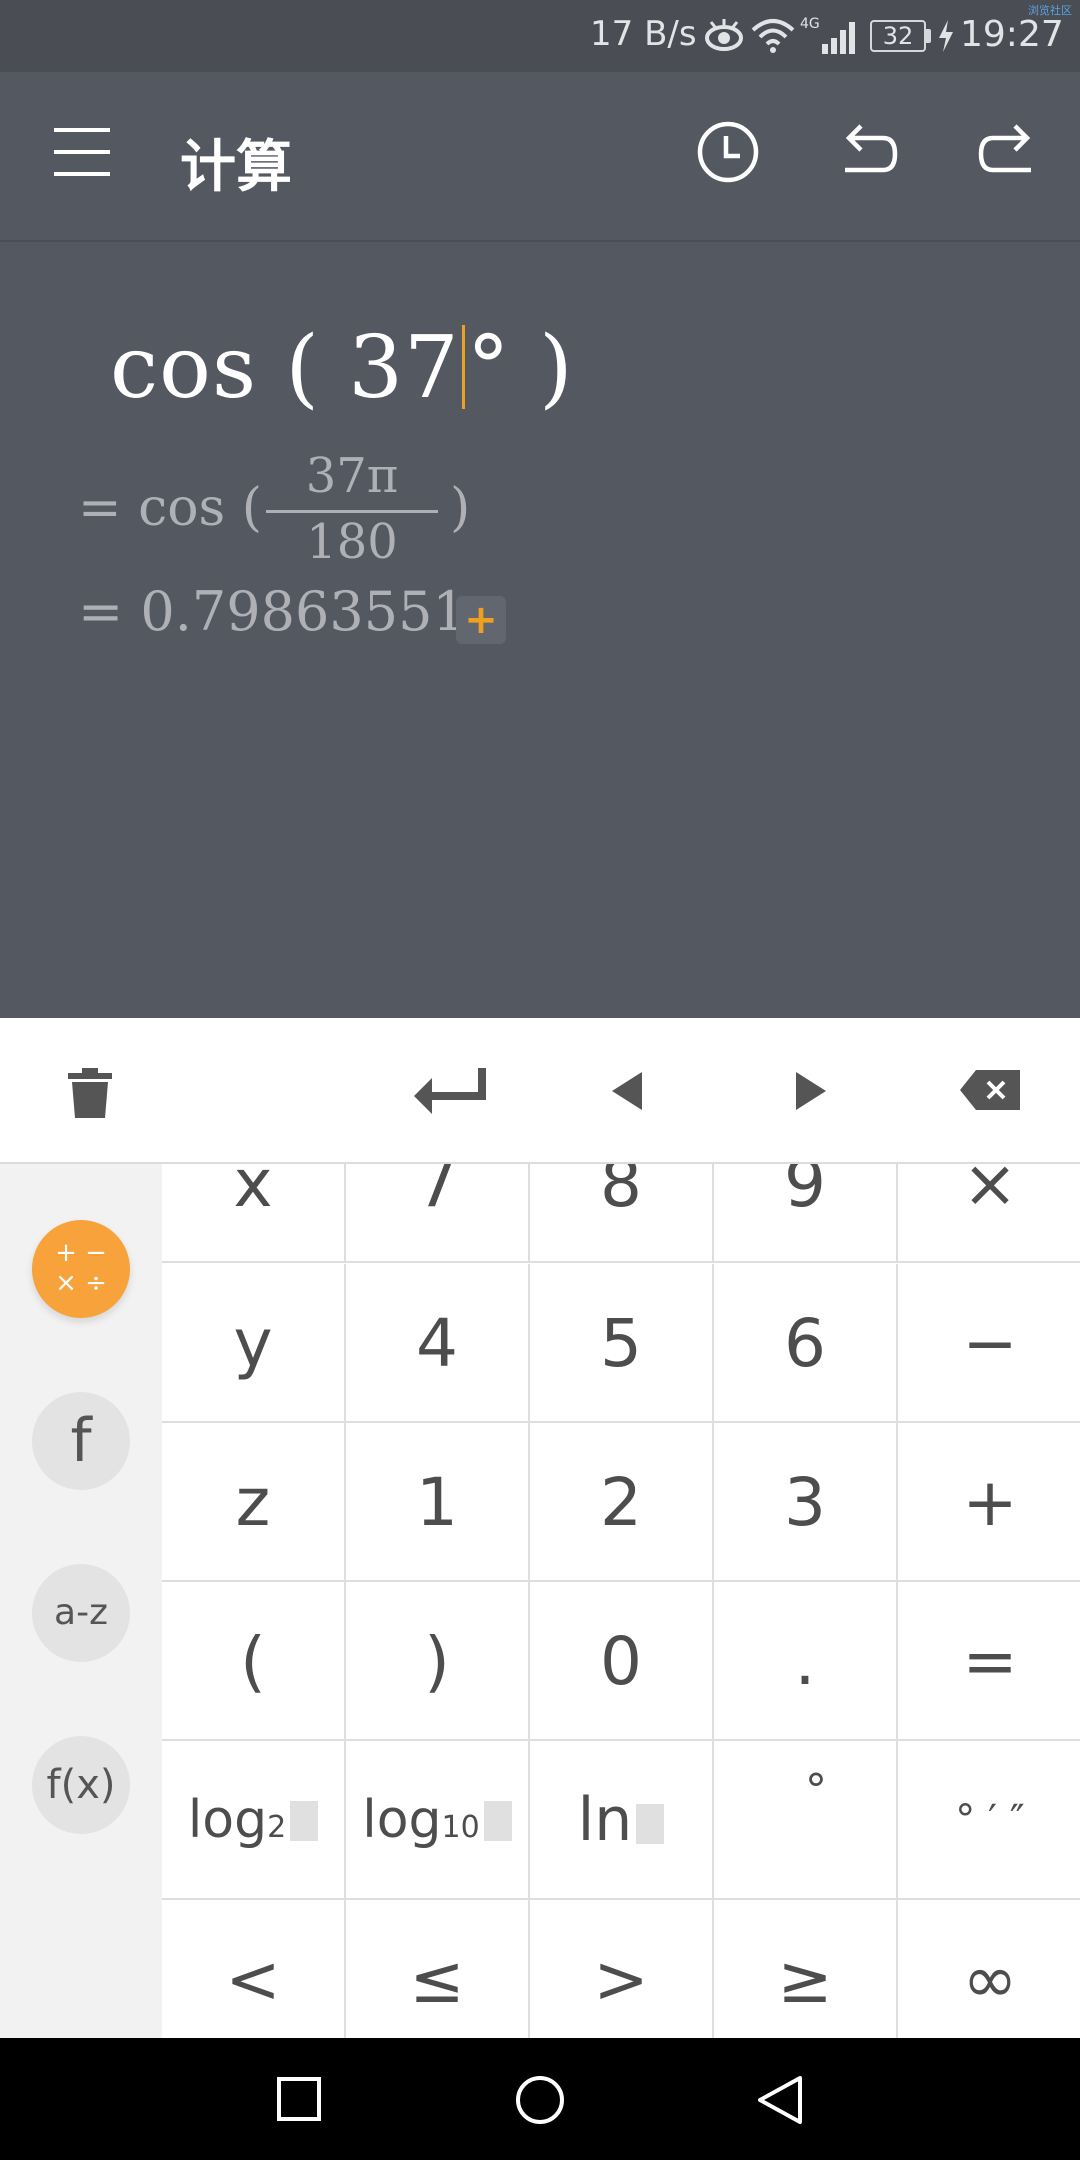  What do you see at coordinates (460, 1827) in the screenshot?
I see `log10-subscript: 10` at bounding box center [460, 1827].